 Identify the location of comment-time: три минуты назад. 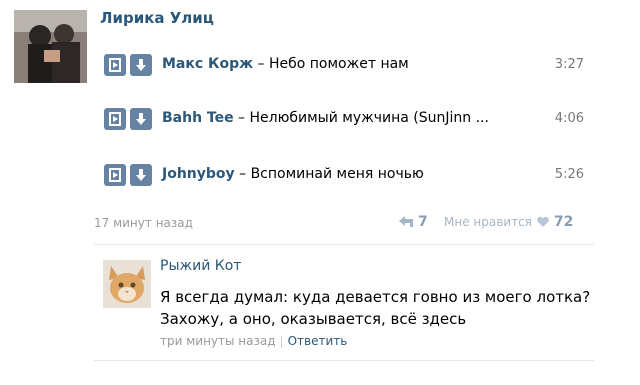
(218, 341).